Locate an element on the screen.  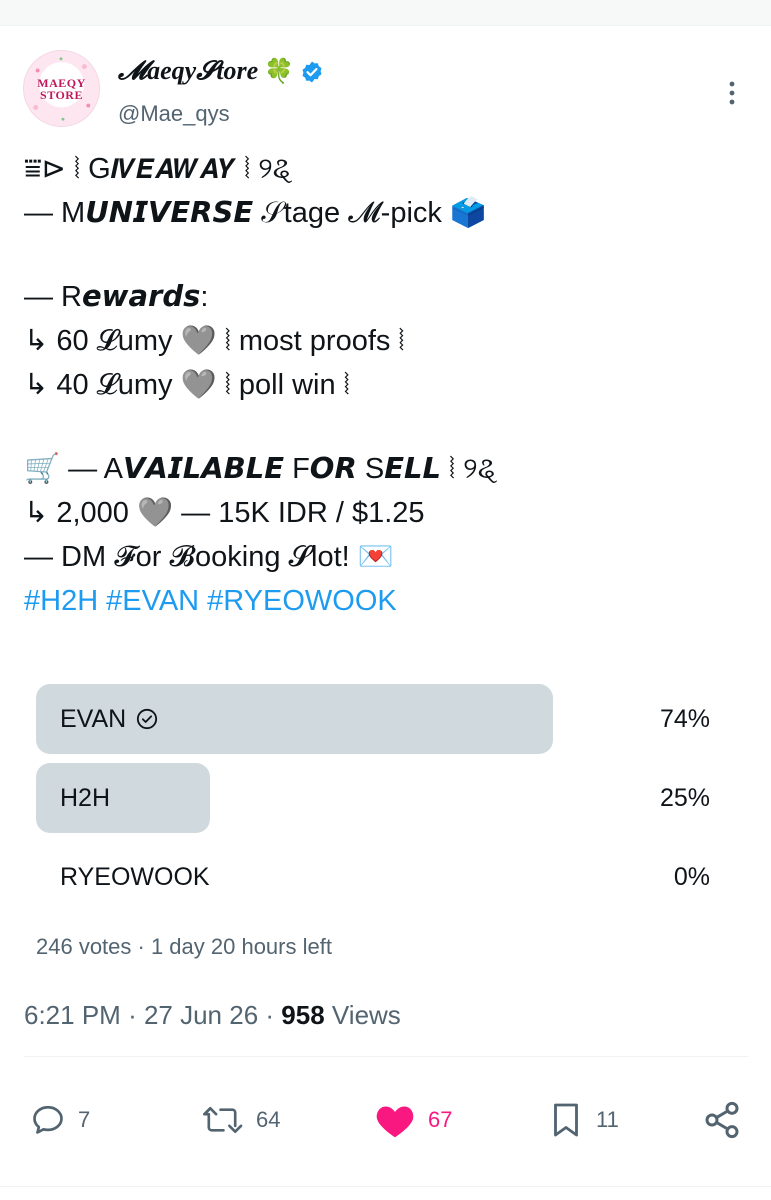
share-button is located at coordinates (722, 1120).